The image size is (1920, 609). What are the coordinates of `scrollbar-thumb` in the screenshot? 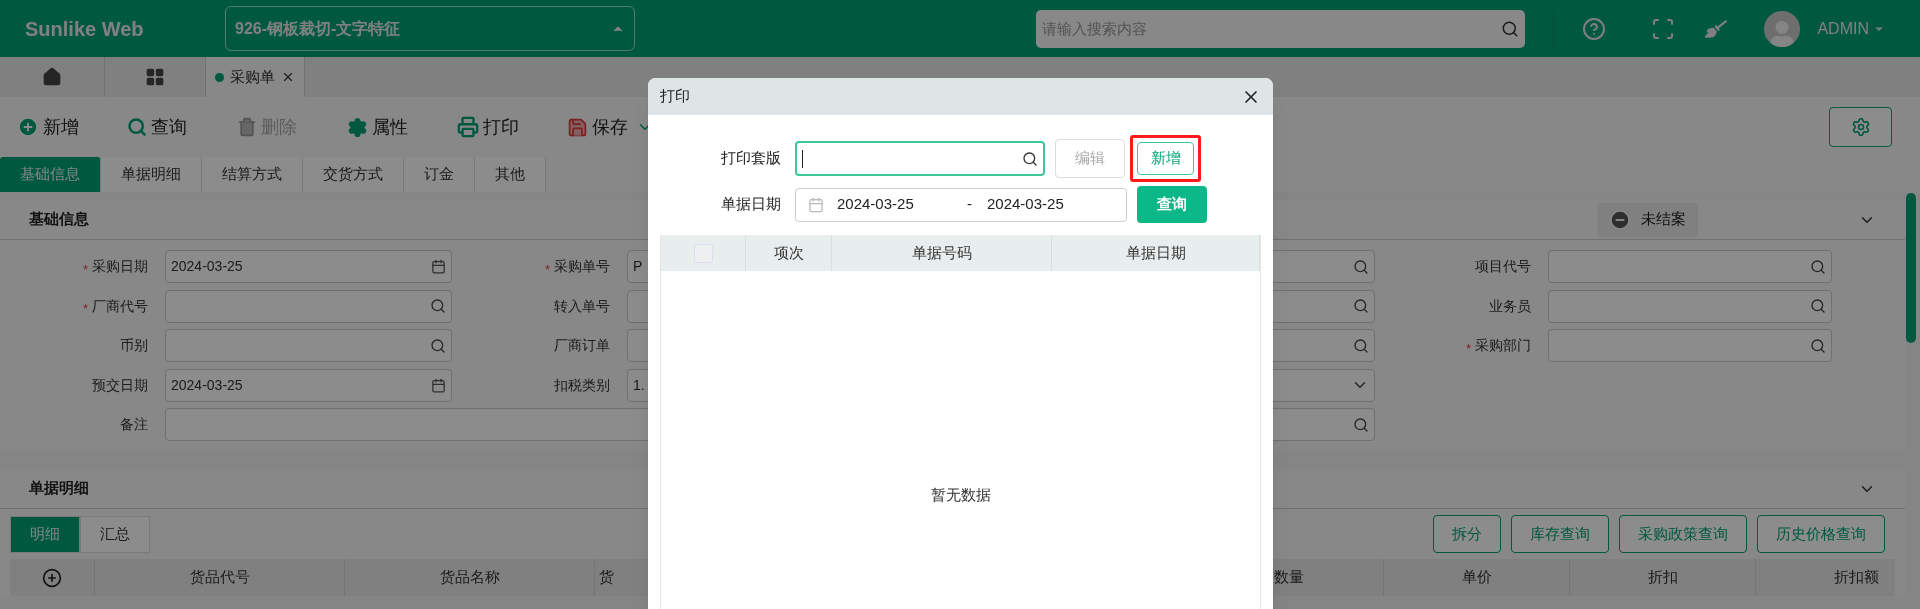 It's located at (1911, 268).